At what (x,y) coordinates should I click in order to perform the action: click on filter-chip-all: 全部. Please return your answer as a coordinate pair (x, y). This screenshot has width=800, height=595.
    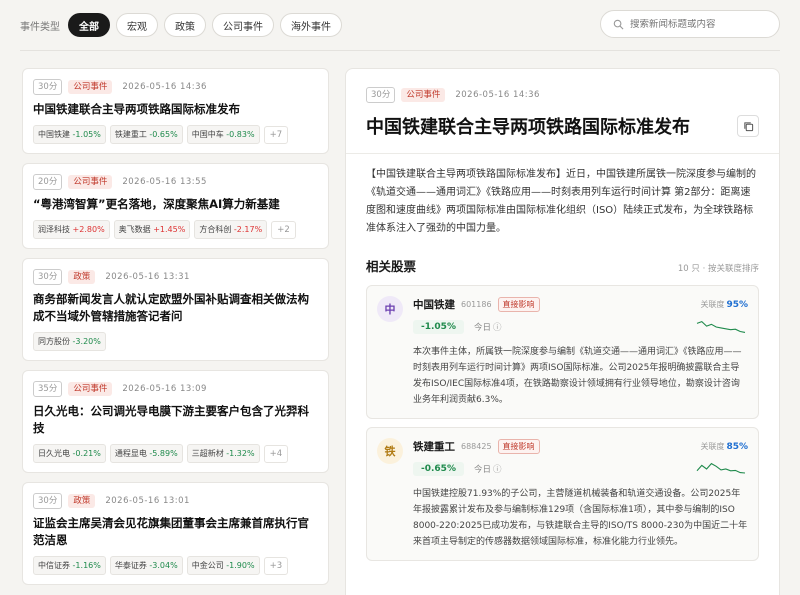
    Looking at the image, I should click on (89, 25).